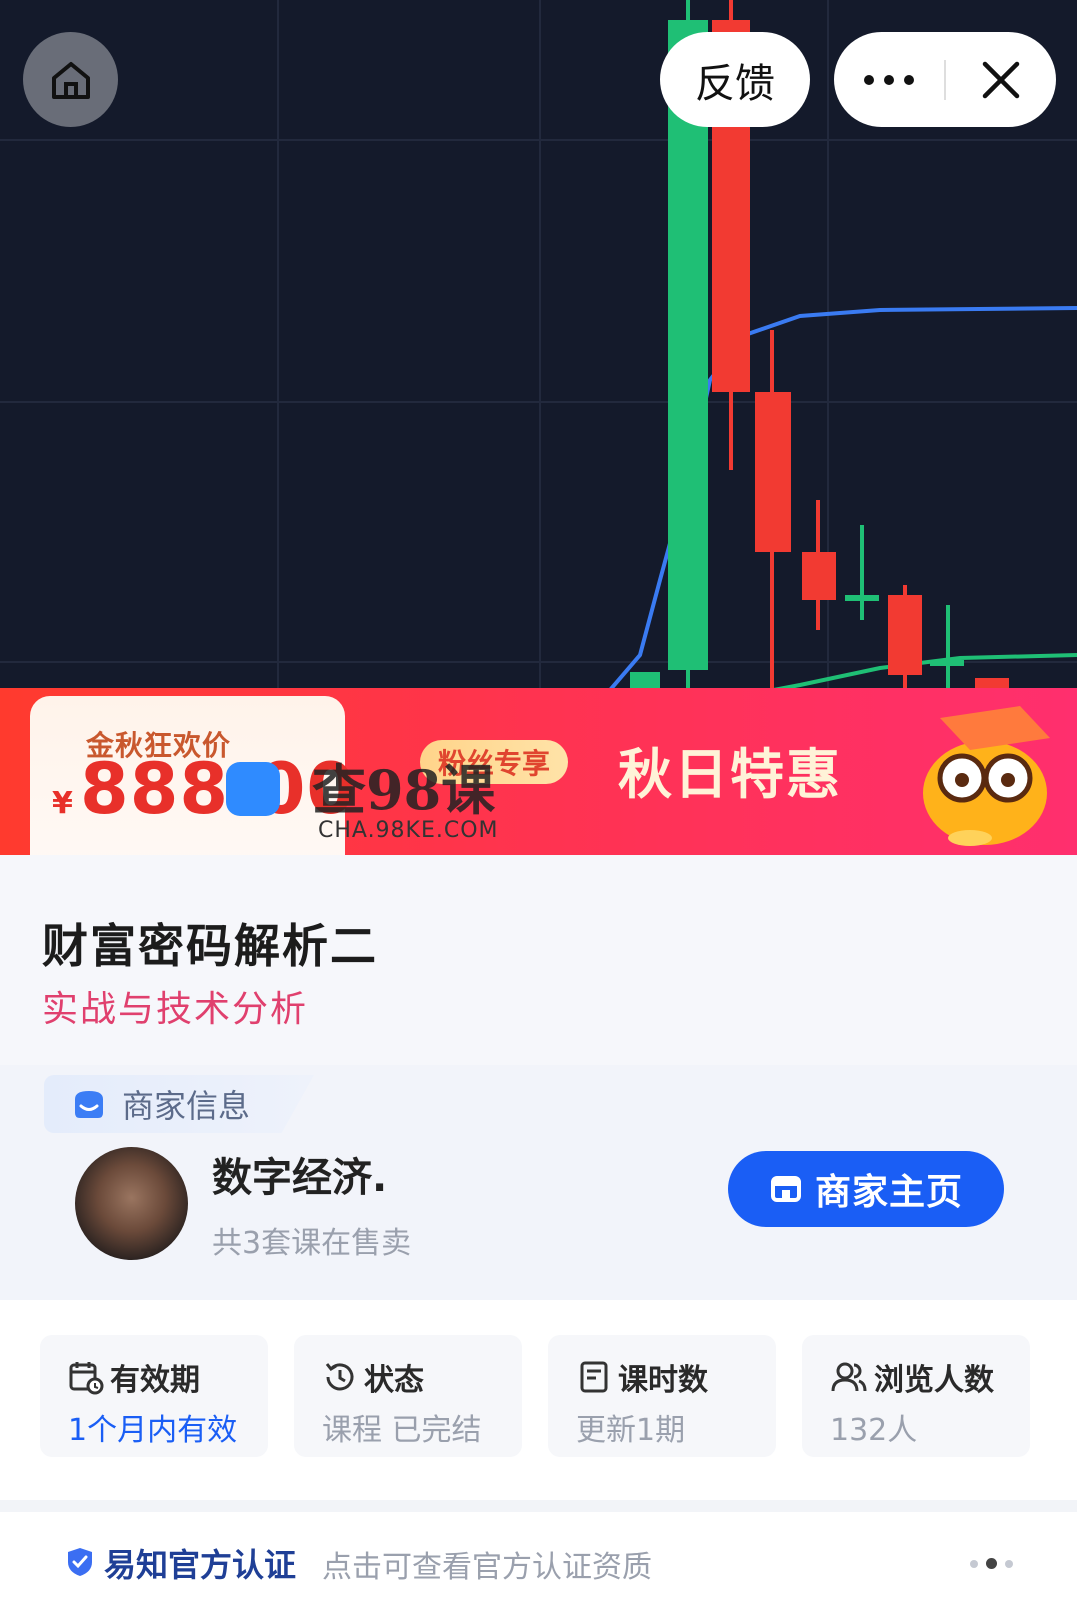 The width and height of the screenshot is (1077, 1614). What do you see at coordinates (200, 1565) in the screenshot?
I see `certification-title: 易知官方认证` at bounding box center [200, 1565].